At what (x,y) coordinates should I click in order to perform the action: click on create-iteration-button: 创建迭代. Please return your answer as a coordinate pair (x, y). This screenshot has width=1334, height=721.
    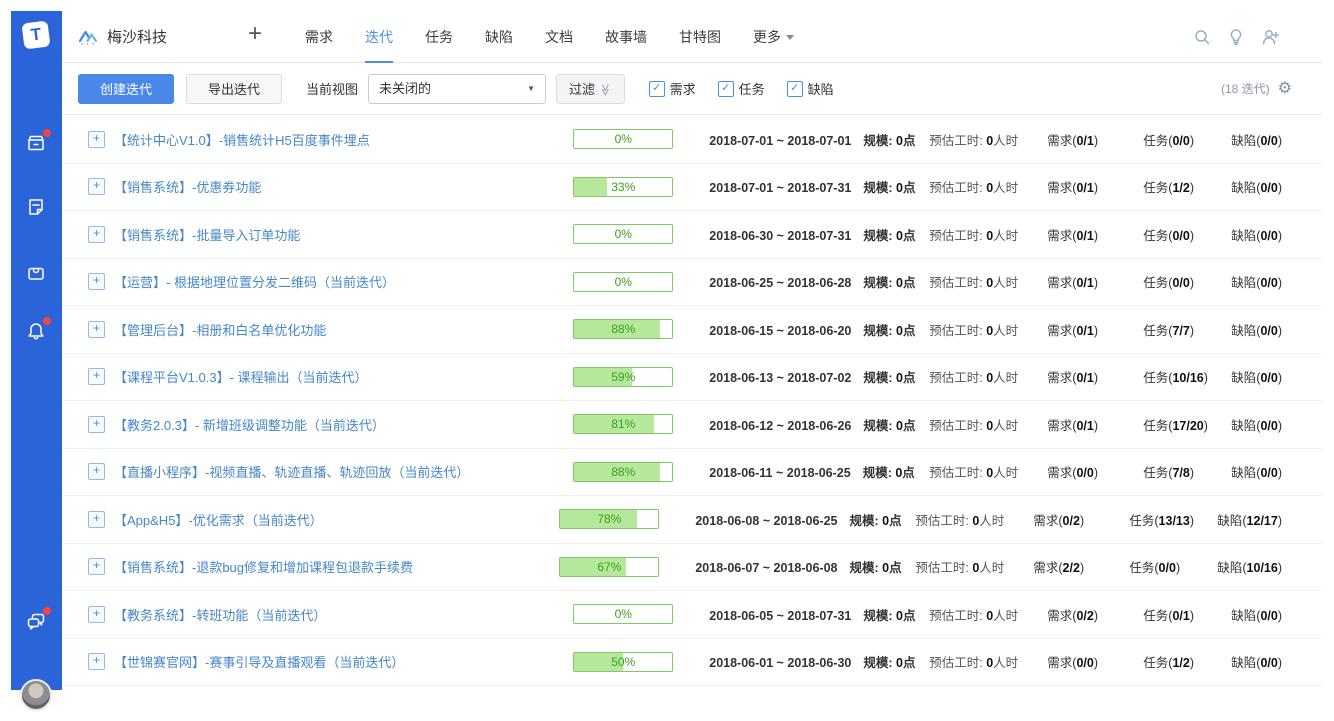
    Looking at the image, I should click on (126, 88).